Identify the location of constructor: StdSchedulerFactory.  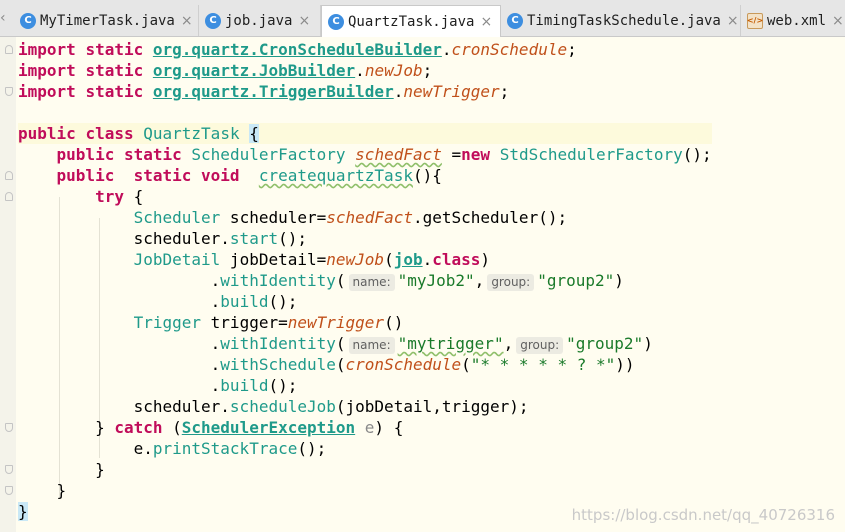
(591, 154).